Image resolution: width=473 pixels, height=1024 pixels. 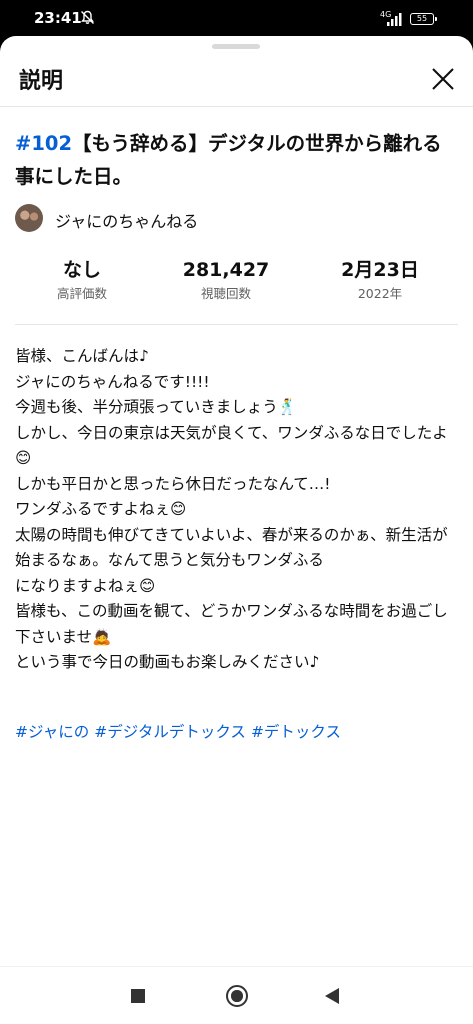 I want to click on sheet-title: 説明, so click(x=41, y=81).